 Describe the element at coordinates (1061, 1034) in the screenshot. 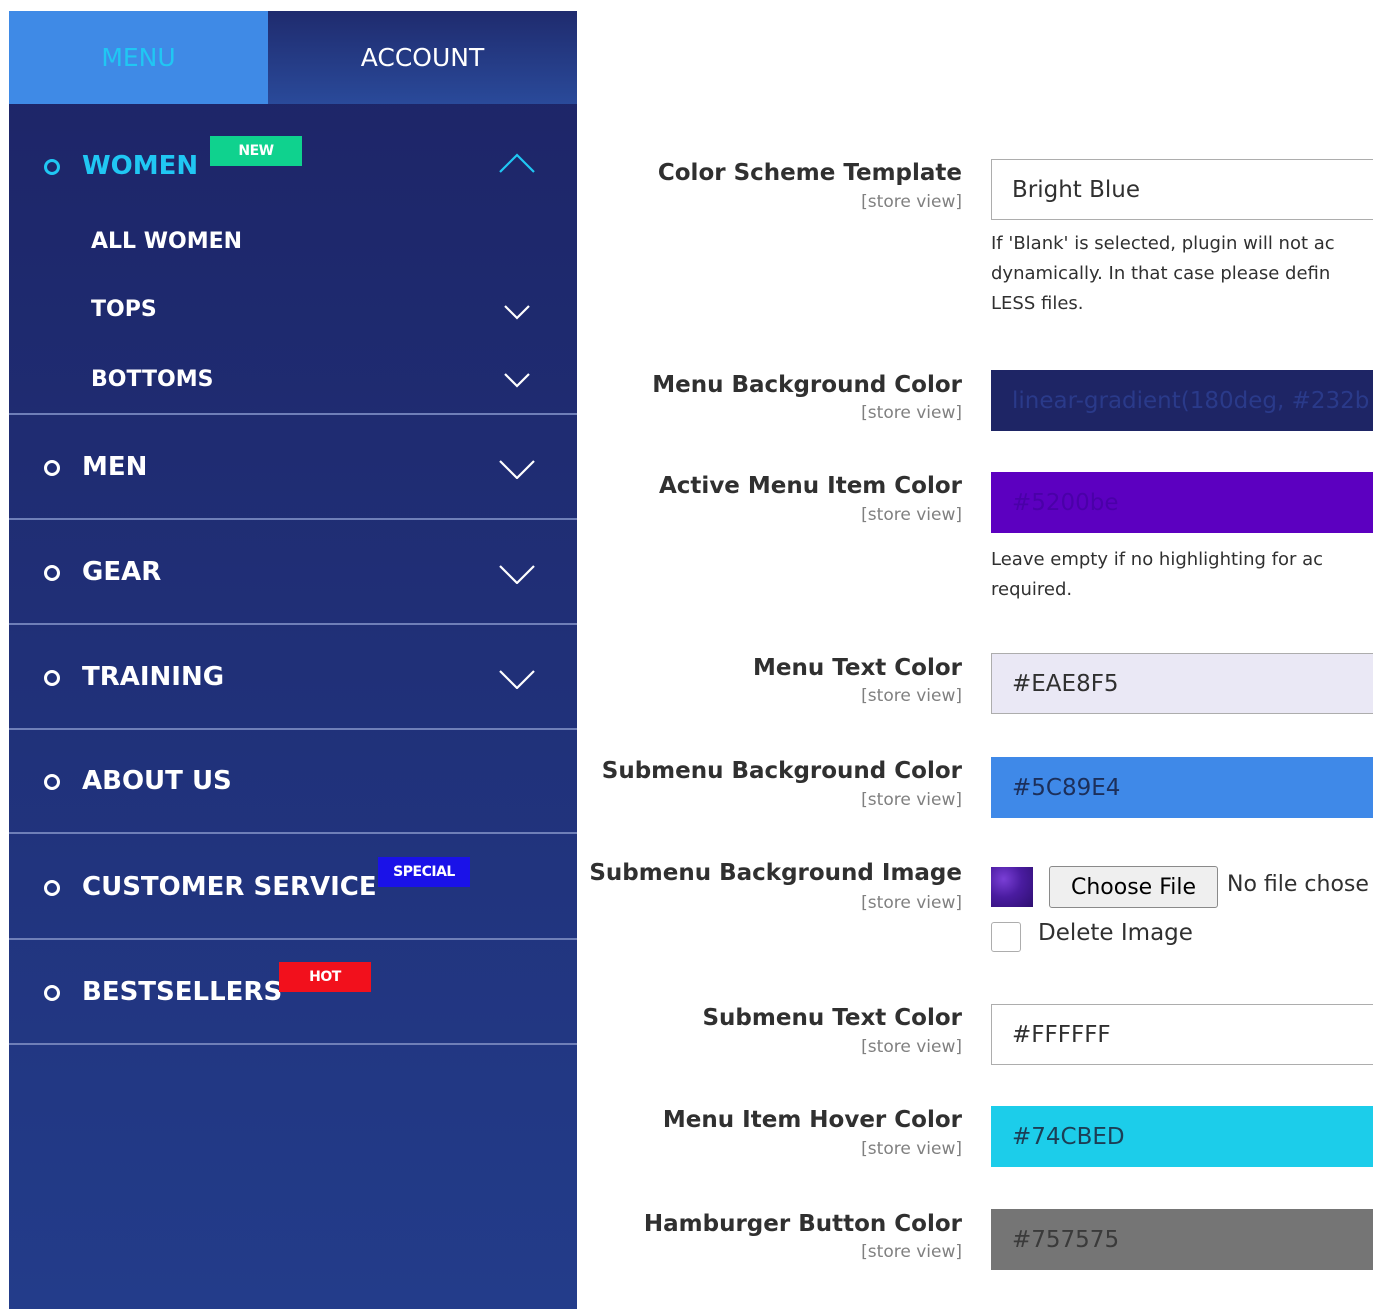

I see `input-value: #FFFFFF` at that location.